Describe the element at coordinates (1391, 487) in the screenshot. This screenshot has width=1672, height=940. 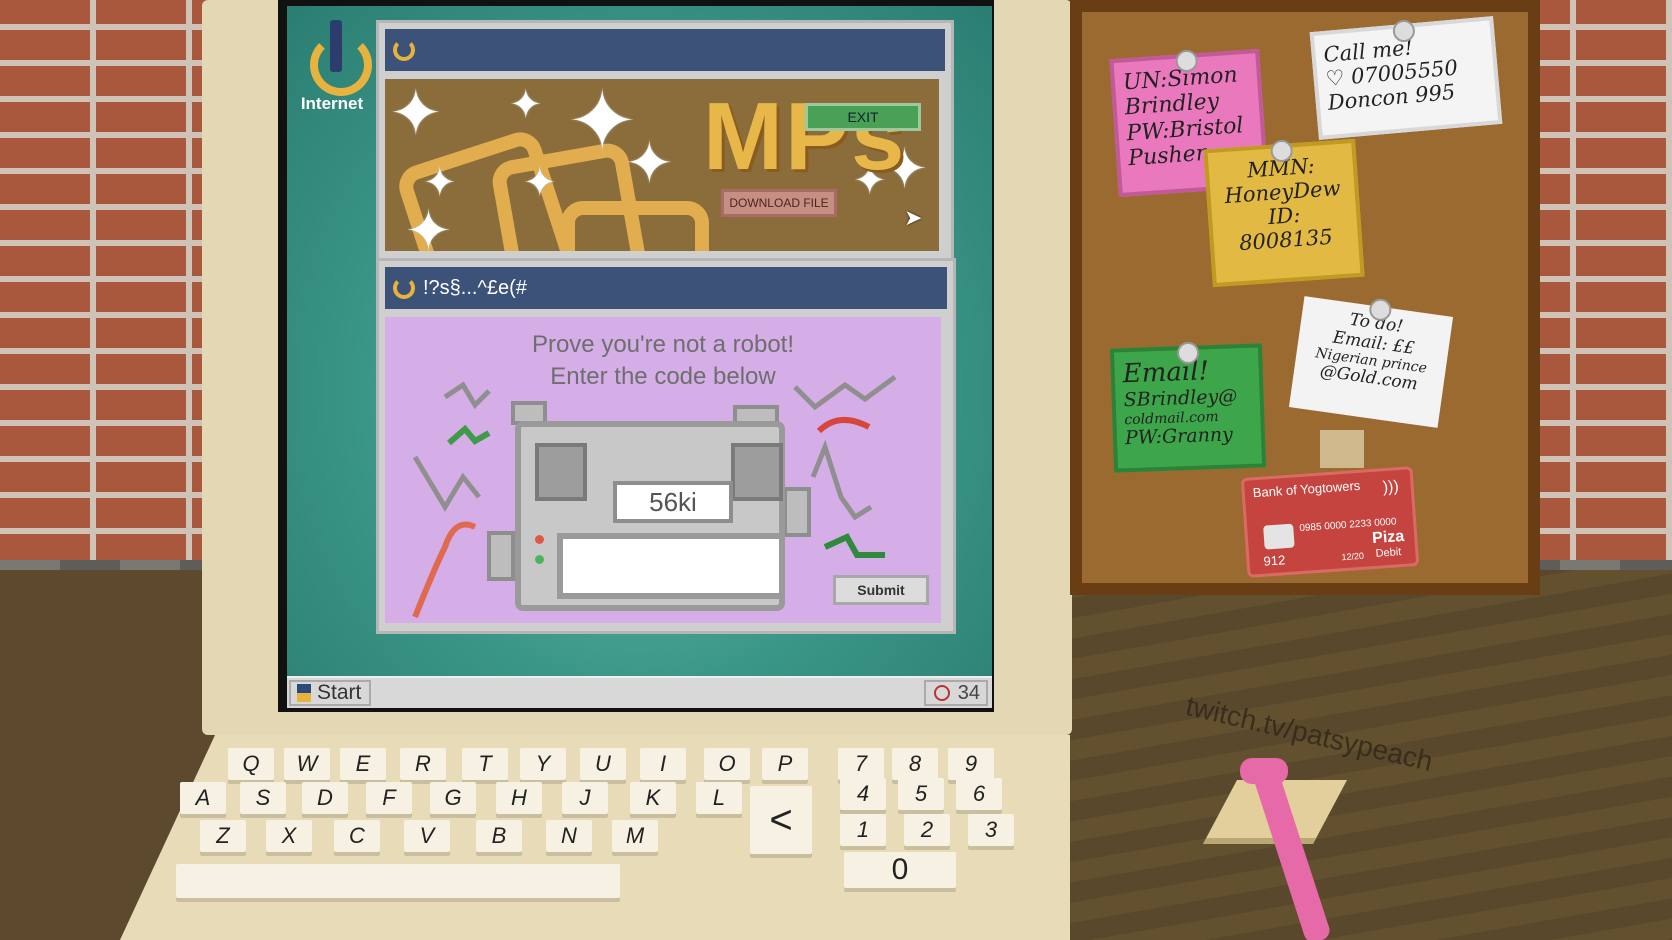
I see `contactless-icon: )))` at that location.